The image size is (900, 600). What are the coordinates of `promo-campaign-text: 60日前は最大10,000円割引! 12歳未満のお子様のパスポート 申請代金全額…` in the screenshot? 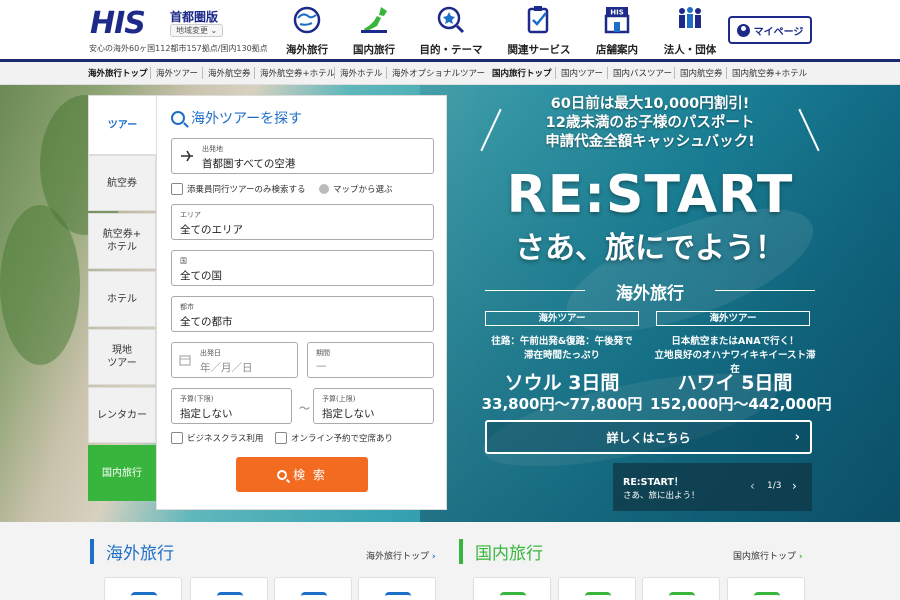 It's located at (650, 123).